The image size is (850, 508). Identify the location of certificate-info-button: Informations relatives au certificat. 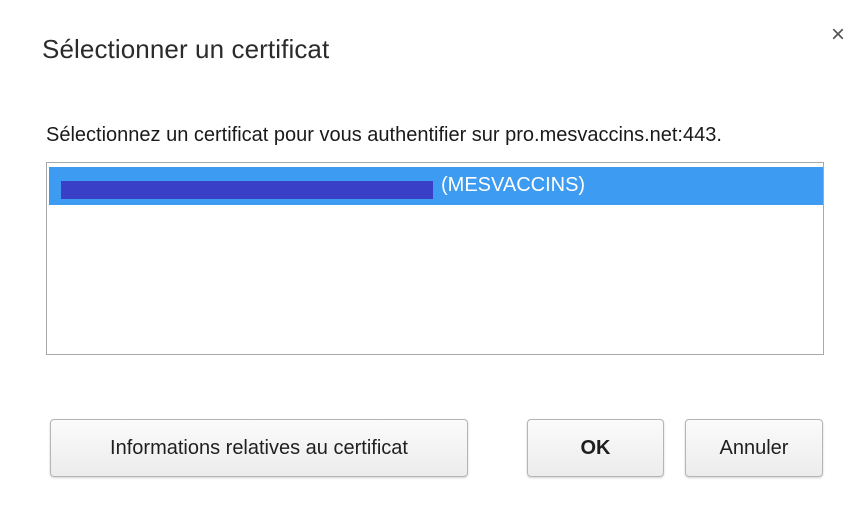
(259, 448).